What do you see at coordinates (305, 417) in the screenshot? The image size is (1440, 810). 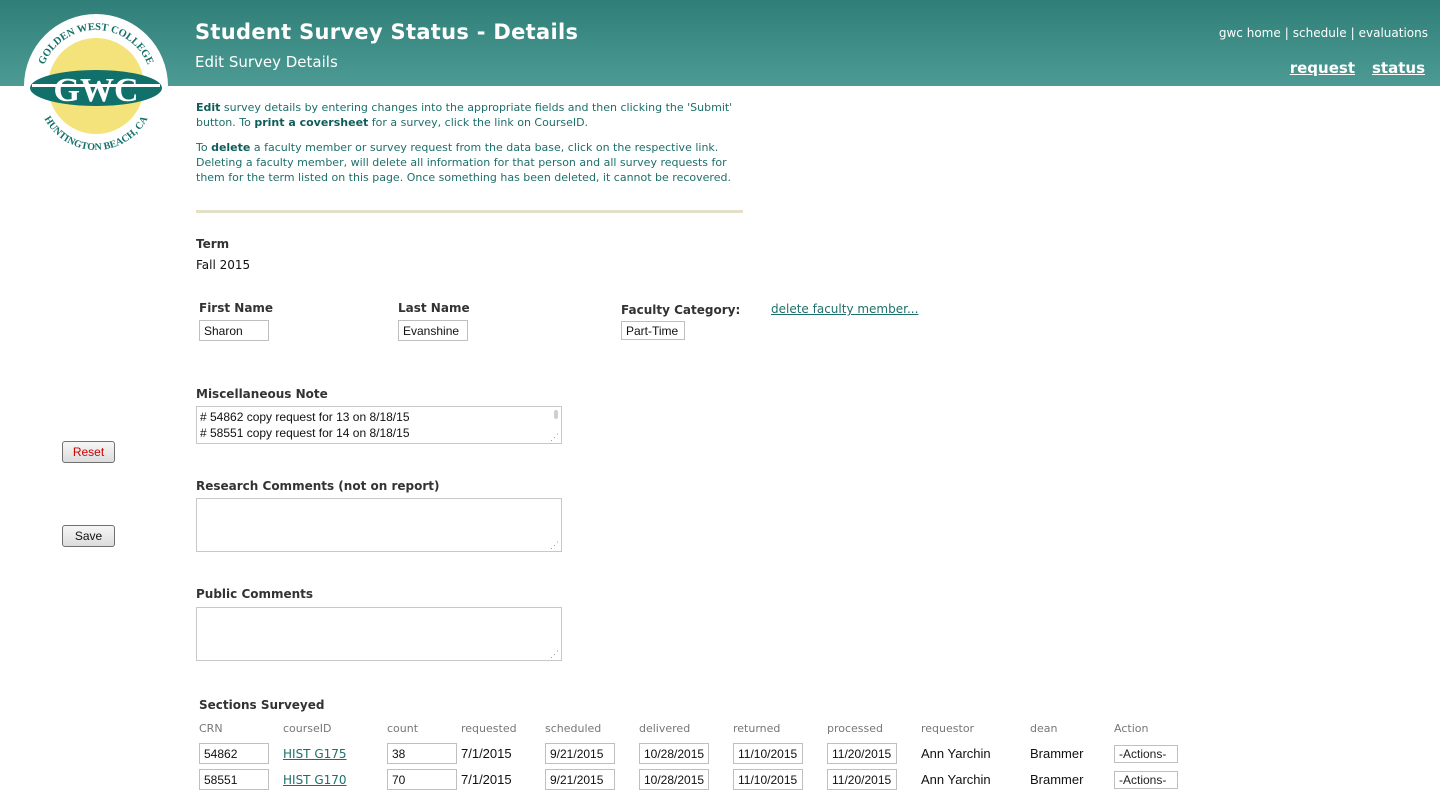 I see `misc-note-line: # 54862 copy request for 13 on 8/18/15` at bounding box center [305, 417].